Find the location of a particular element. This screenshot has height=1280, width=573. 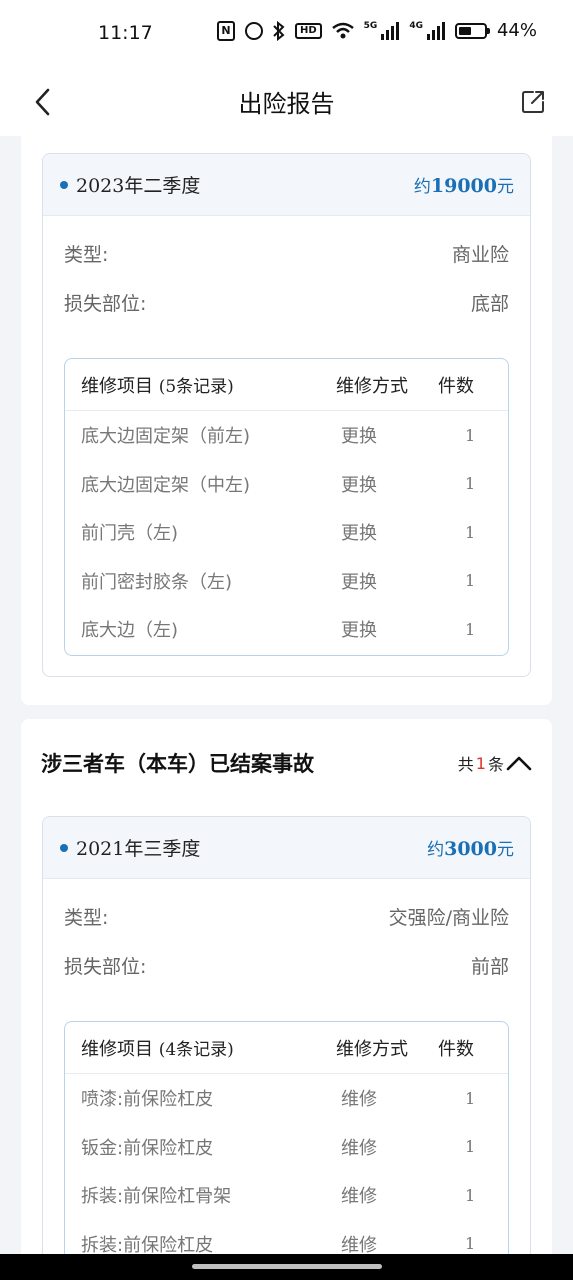

wifi-icon is located at coordinates (342, 31).